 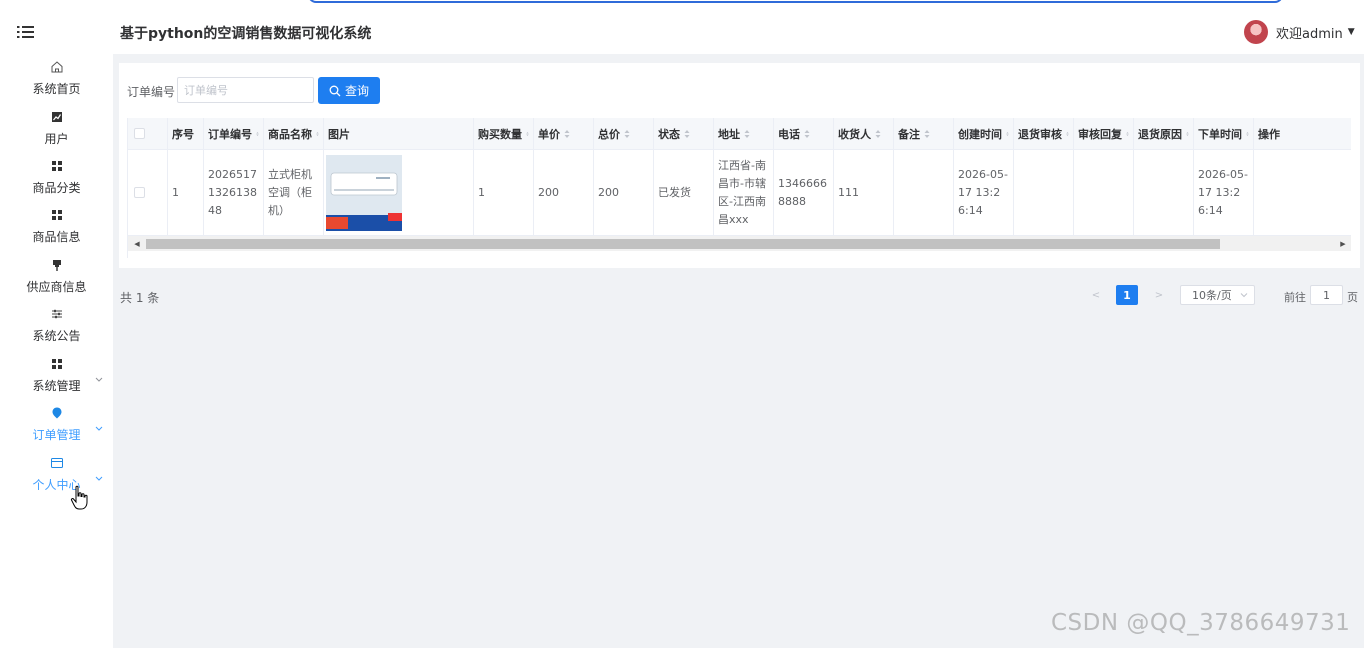 I want to click on scroll-right-arrow-icon: ▶, so click(x=1343, y=243).